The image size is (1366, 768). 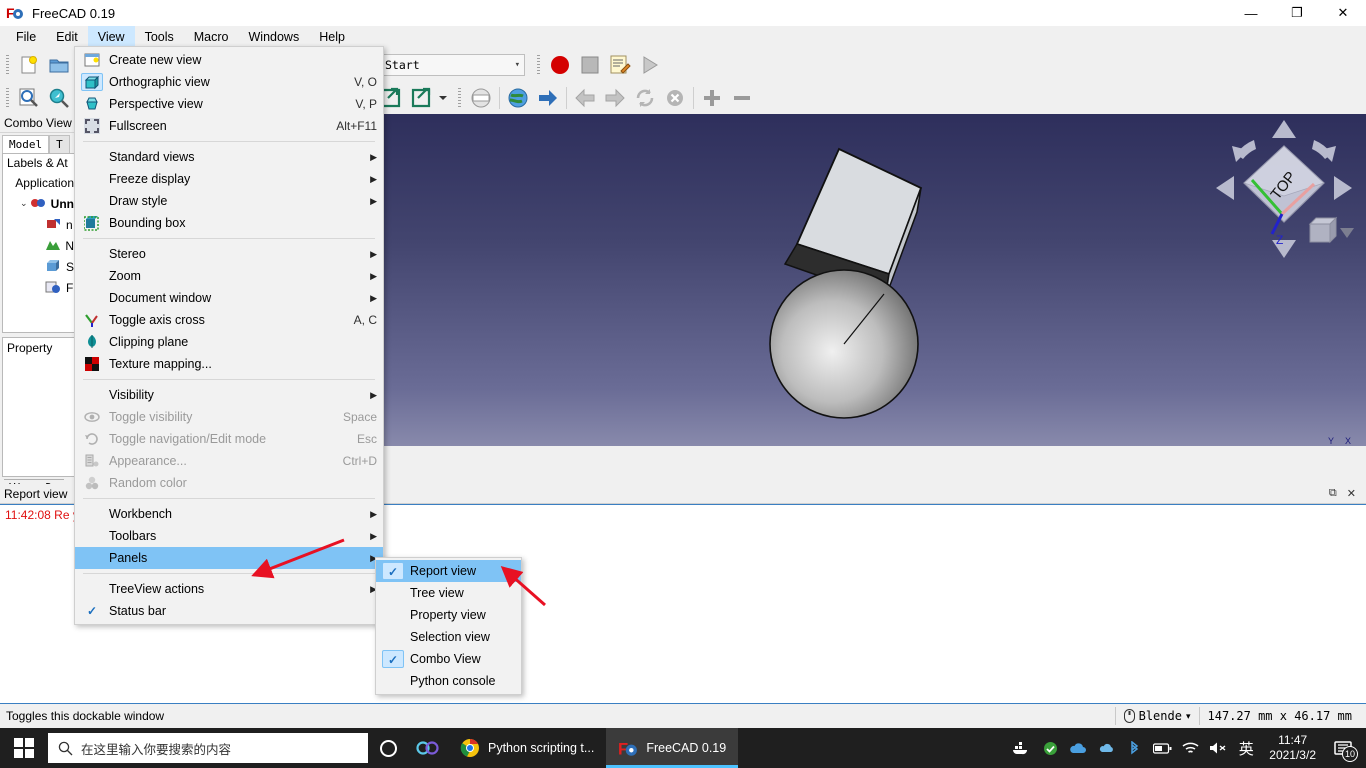 I want to click on menu-item-freeze-display: Freeze display ▶, so click(x=229, y=179).